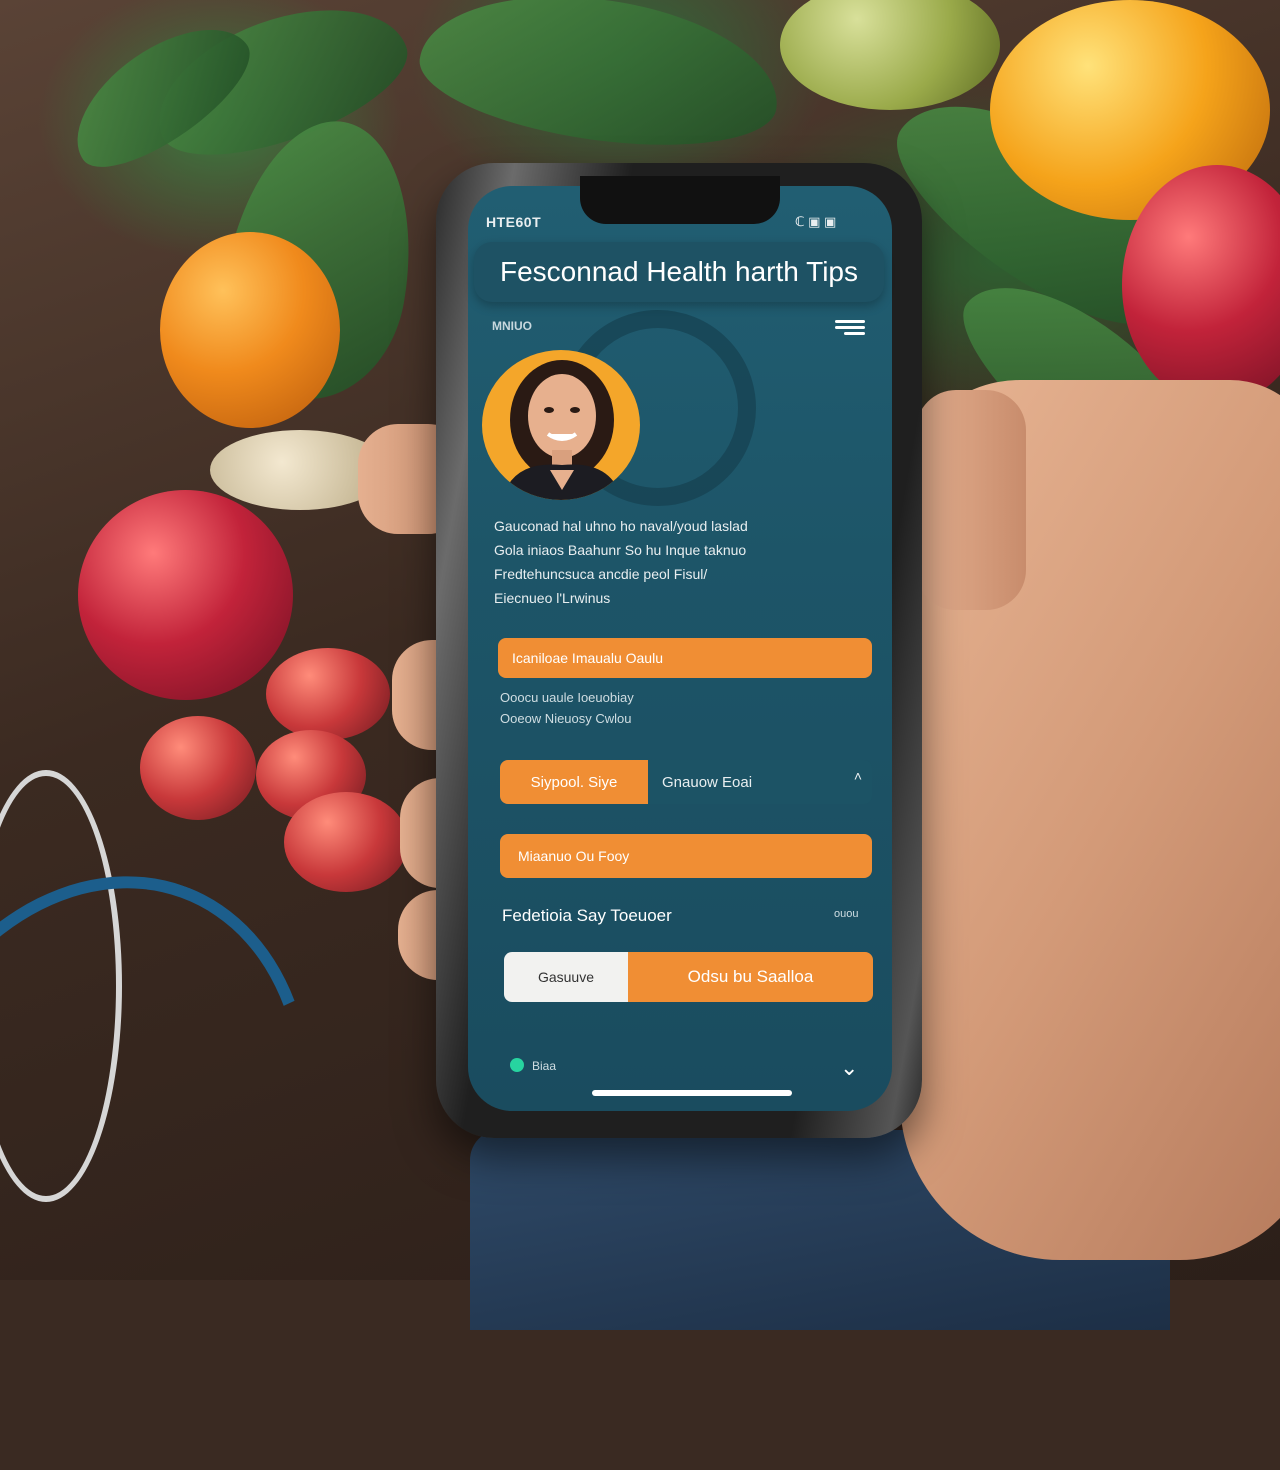 The height and width of the screenshot is (1470, 1280). Describe the element at coordinates (566, 718) in the screenshot. I see `sub-line: Ooeow Nieuosy Cwlou` at that location.